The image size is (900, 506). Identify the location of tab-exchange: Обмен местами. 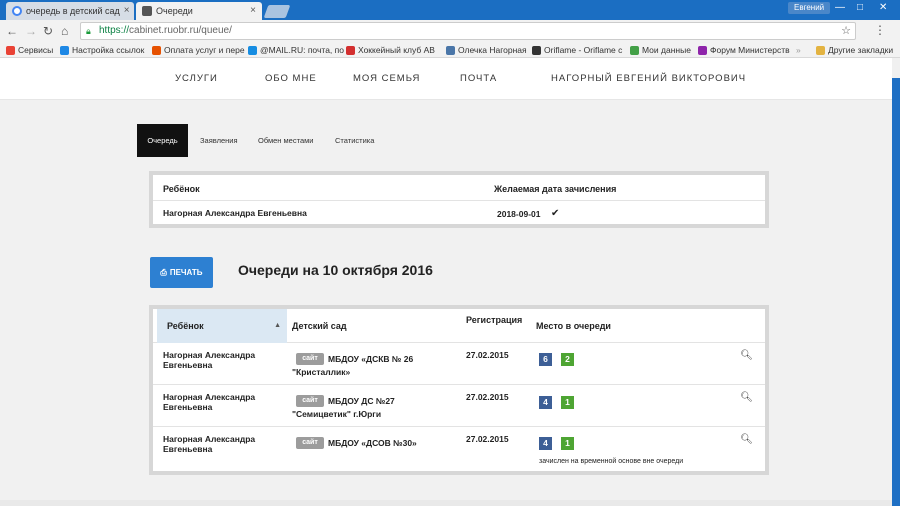
(285, 140).